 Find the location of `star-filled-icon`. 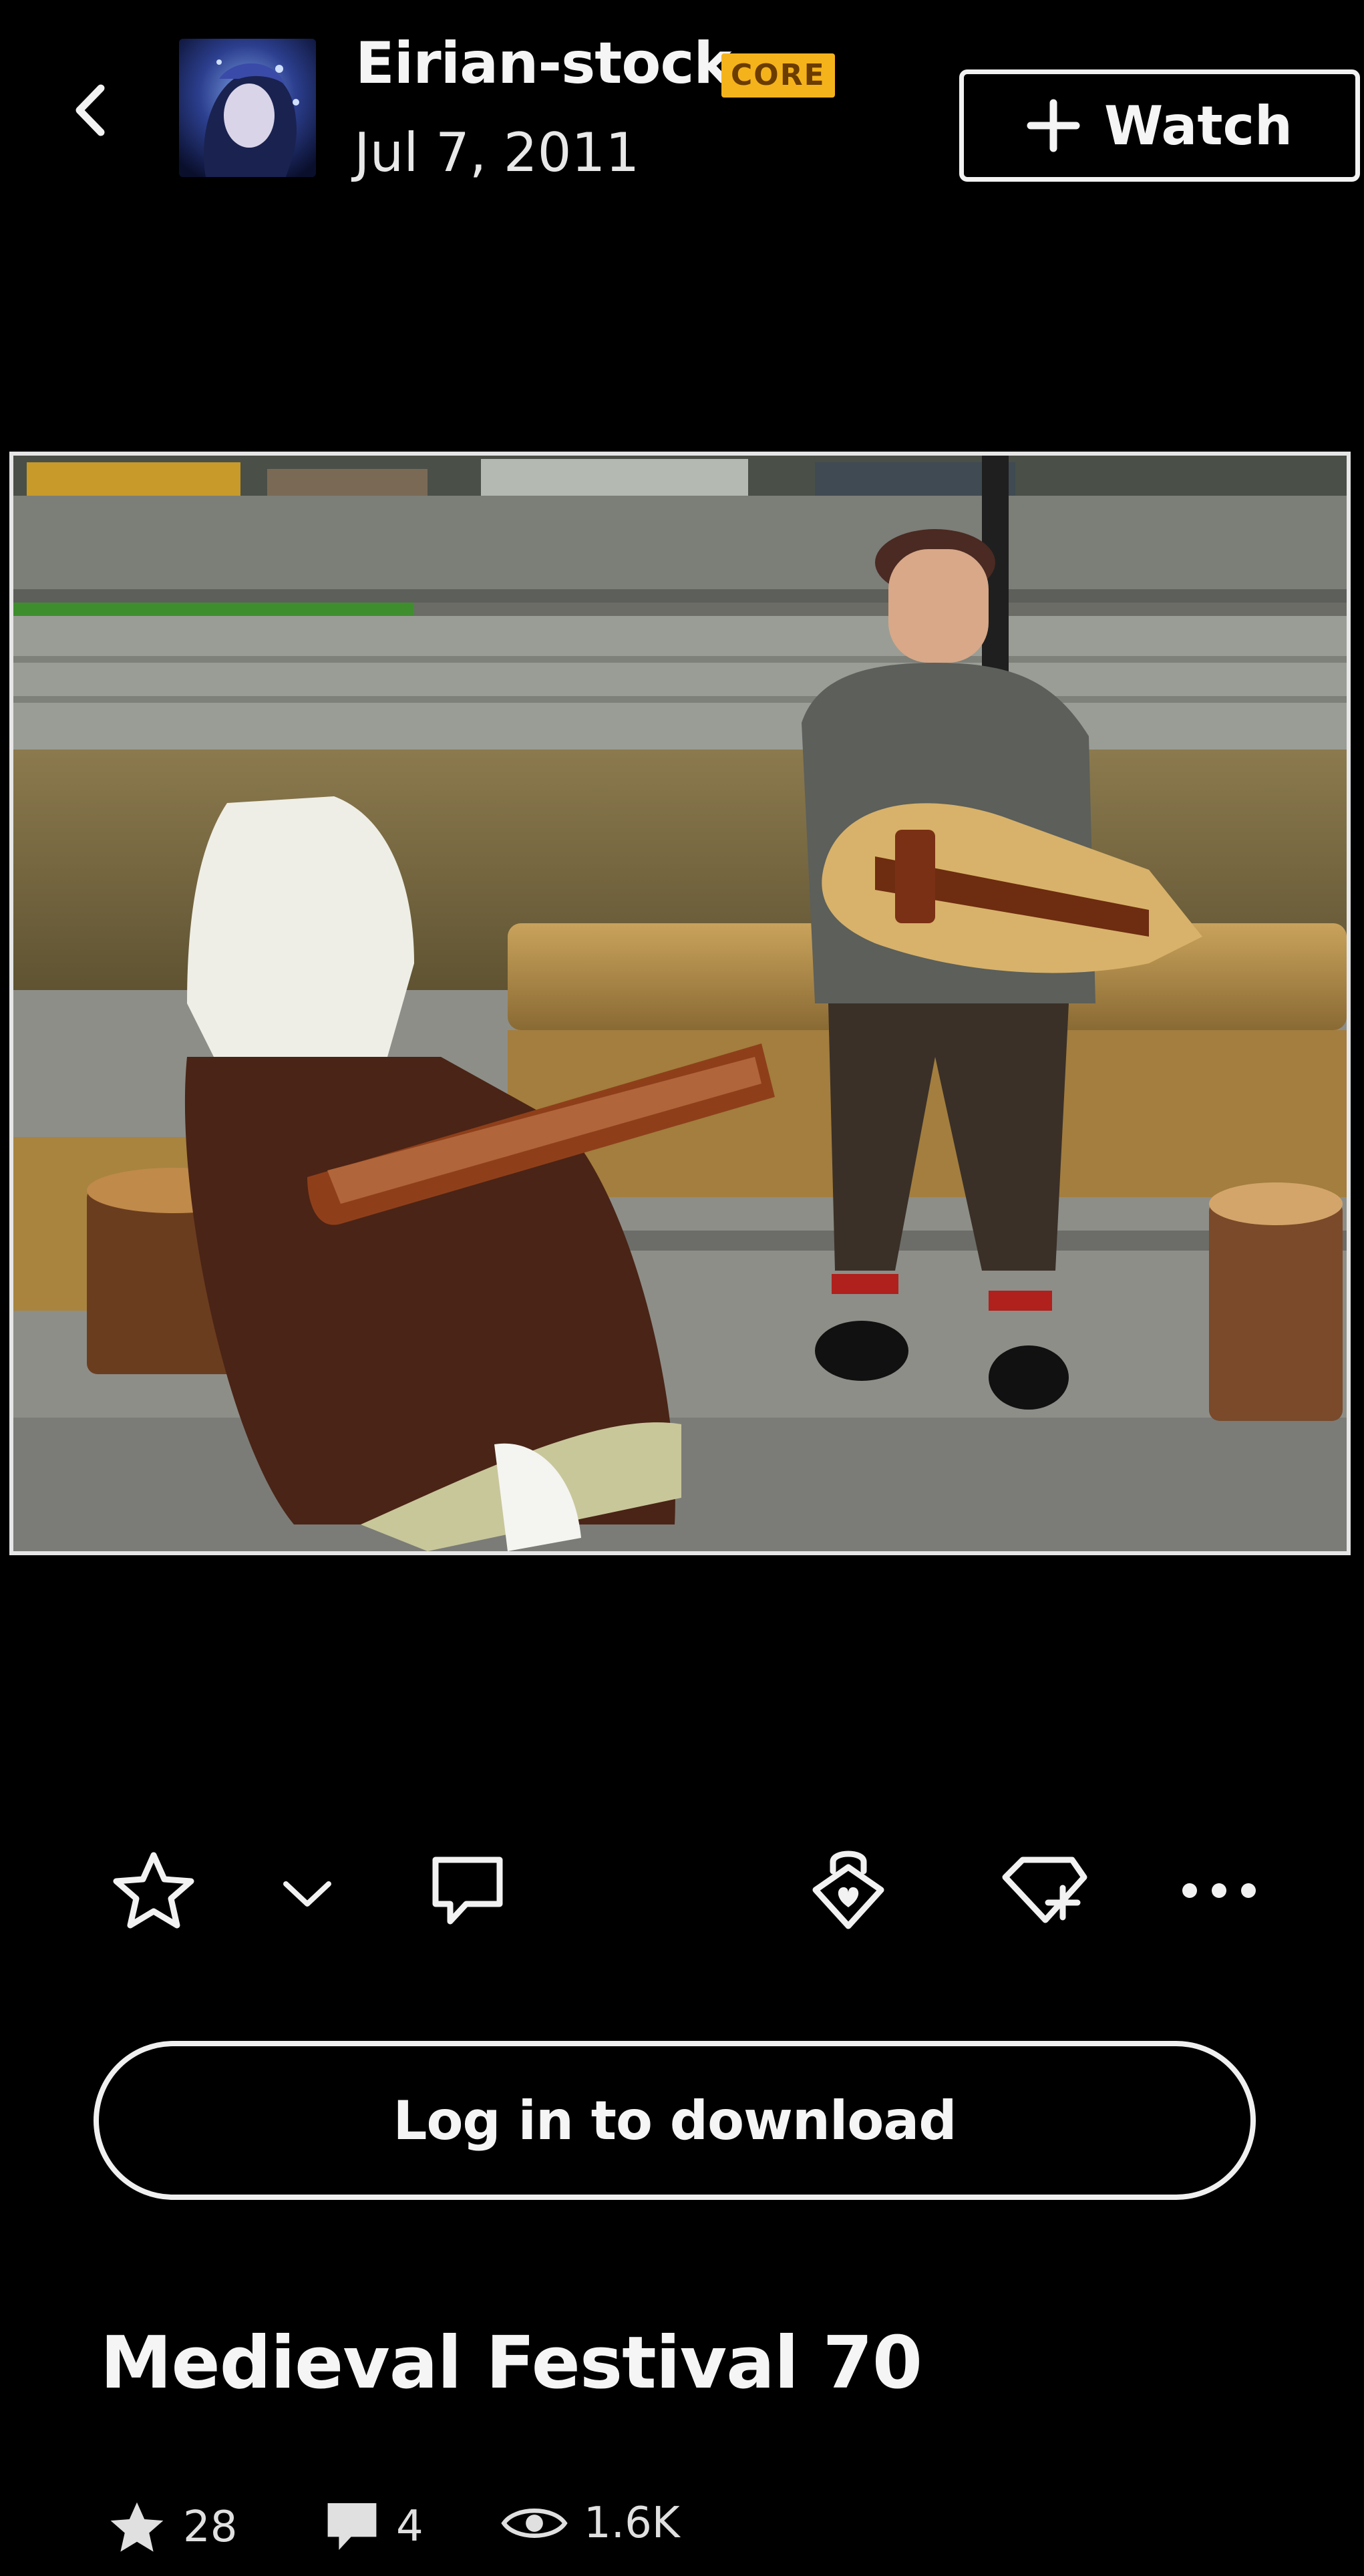

star-filled-icon is located at coordinates (137, 2527).